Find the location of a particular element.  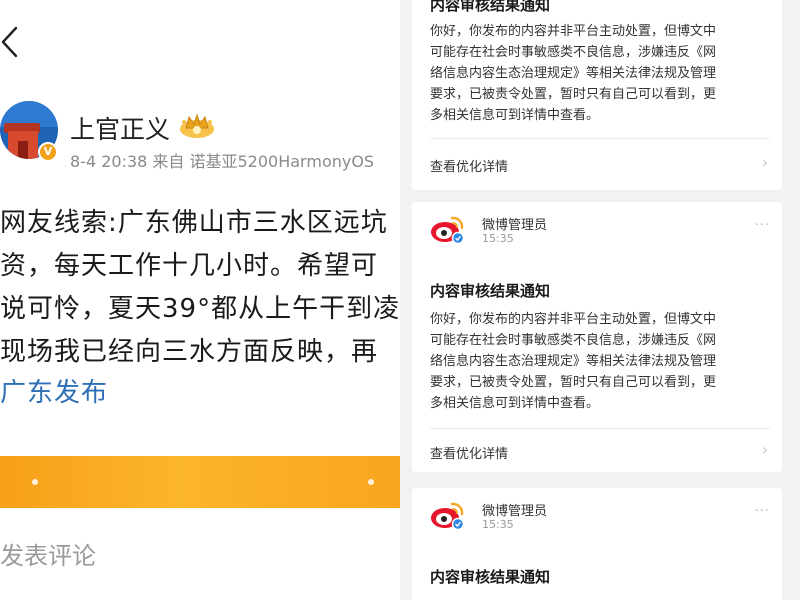

topic-link: 广东发布 is located at coordinates (54, 390).